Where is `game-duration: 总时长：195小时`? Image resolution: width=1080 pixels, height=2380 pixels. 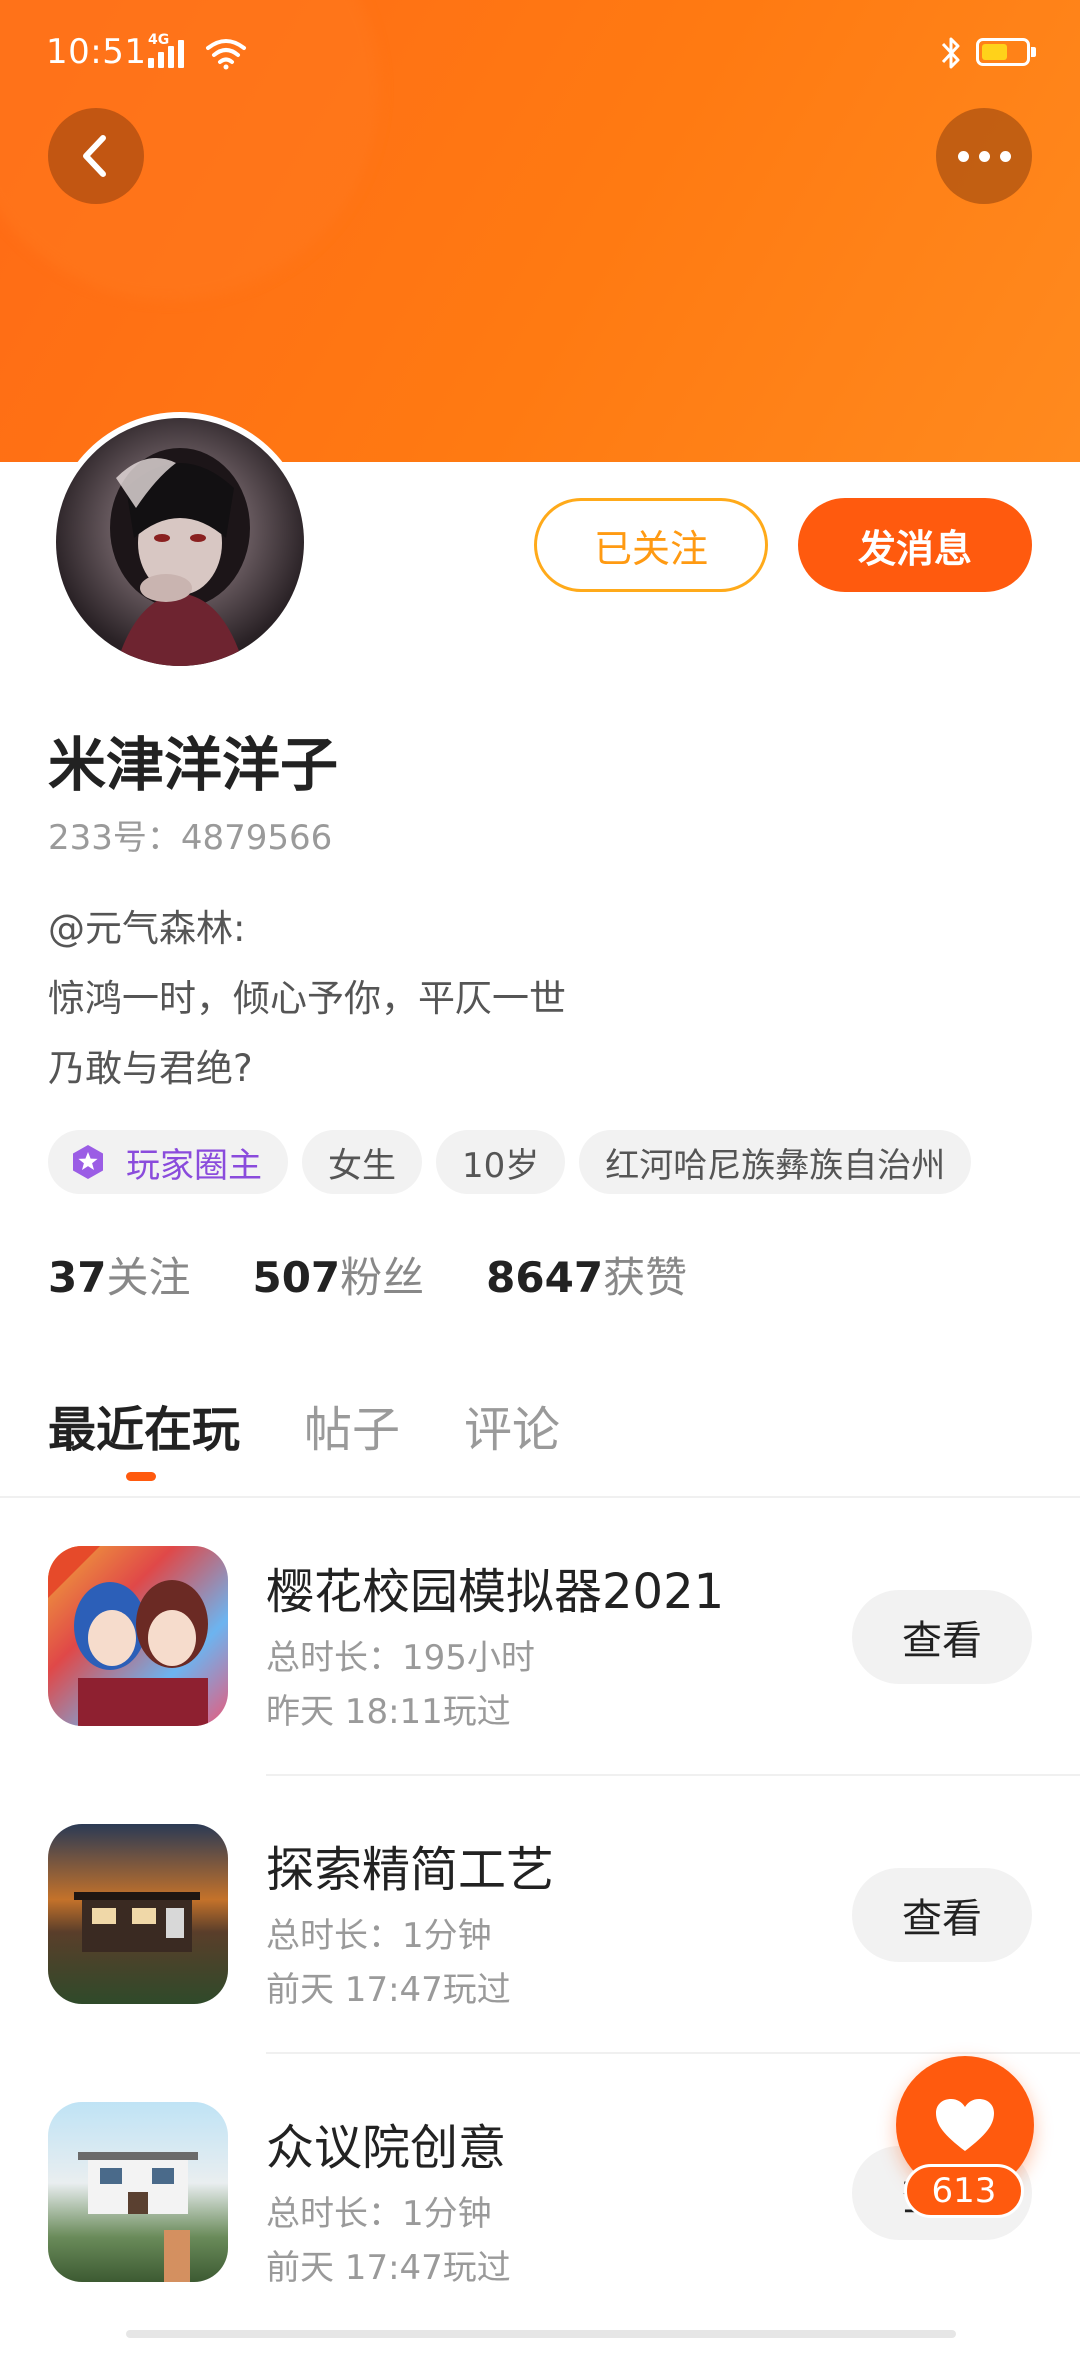
game-duration: 总时长：195小时 is located at coordinates (400, 1658).